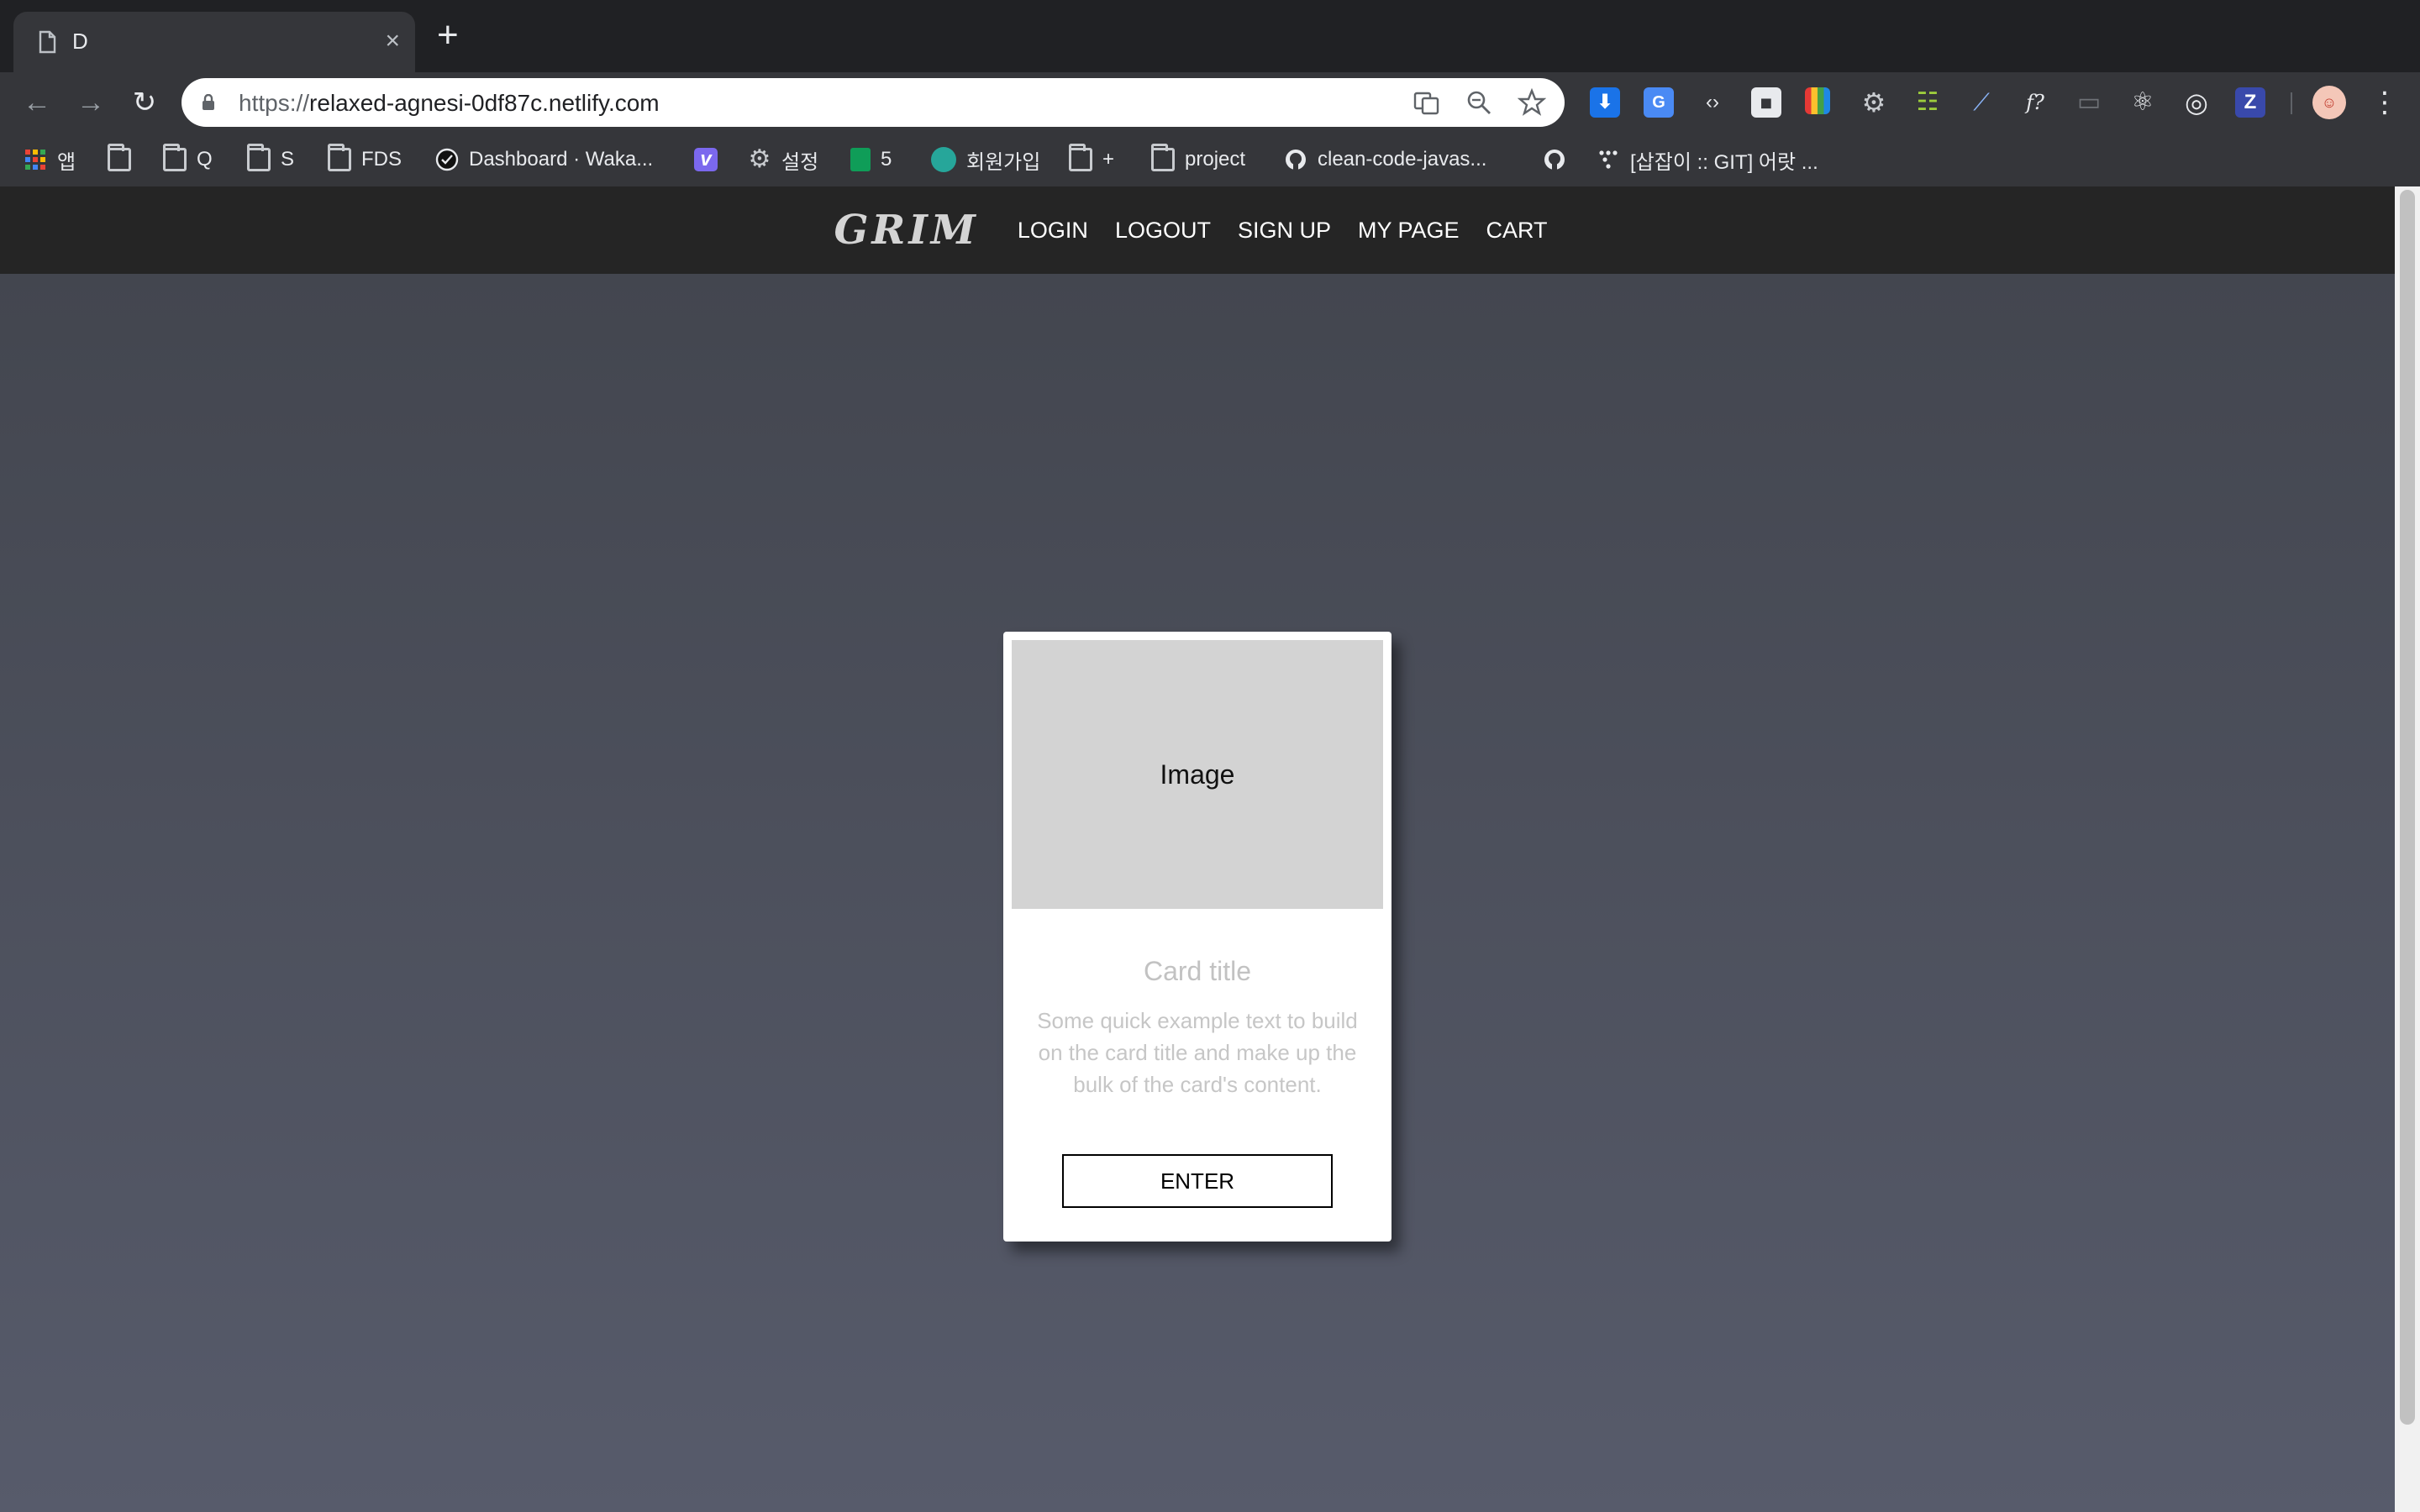  I want to click on forward-button: →, so click(91, 102).